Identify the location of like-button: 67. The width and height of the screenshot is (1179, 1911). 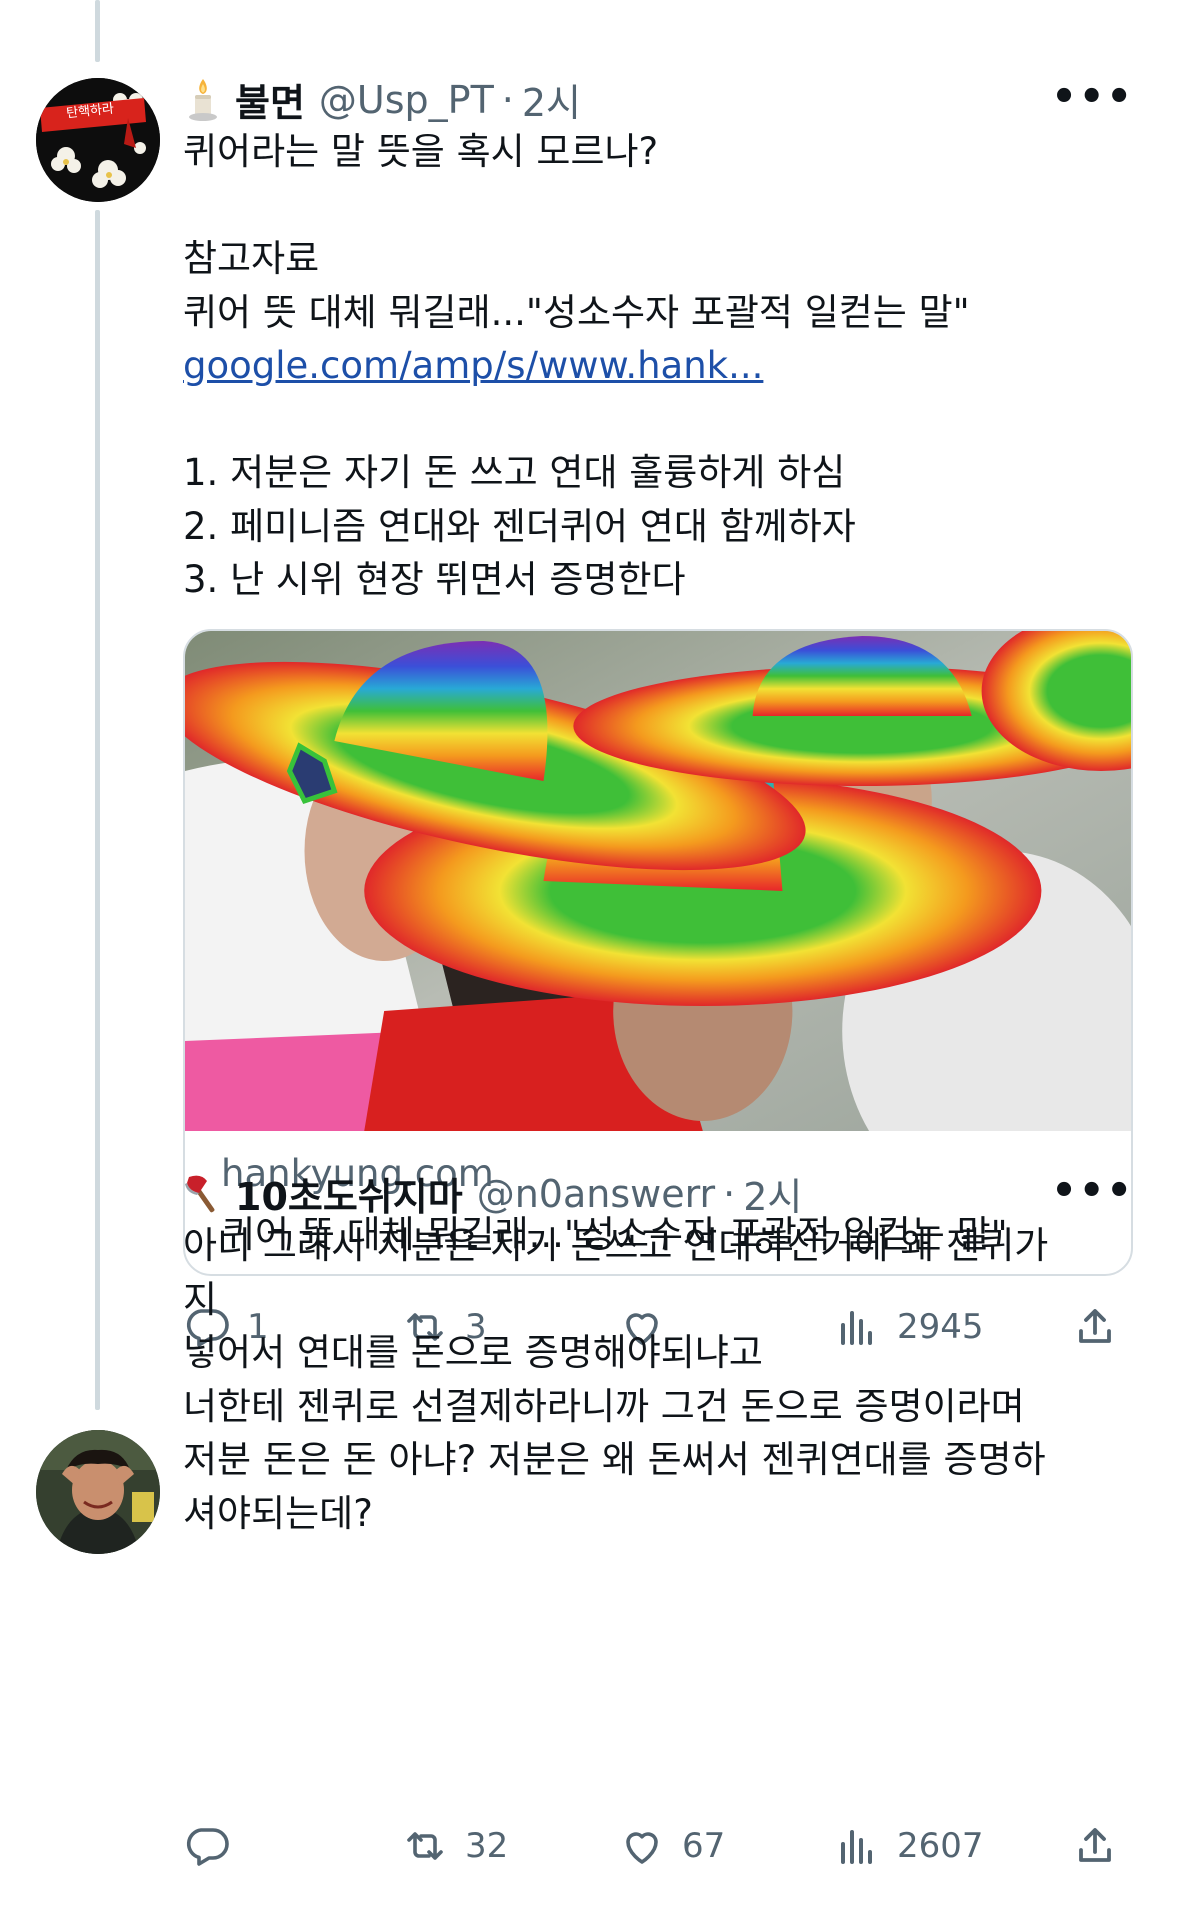
(671, 1846).